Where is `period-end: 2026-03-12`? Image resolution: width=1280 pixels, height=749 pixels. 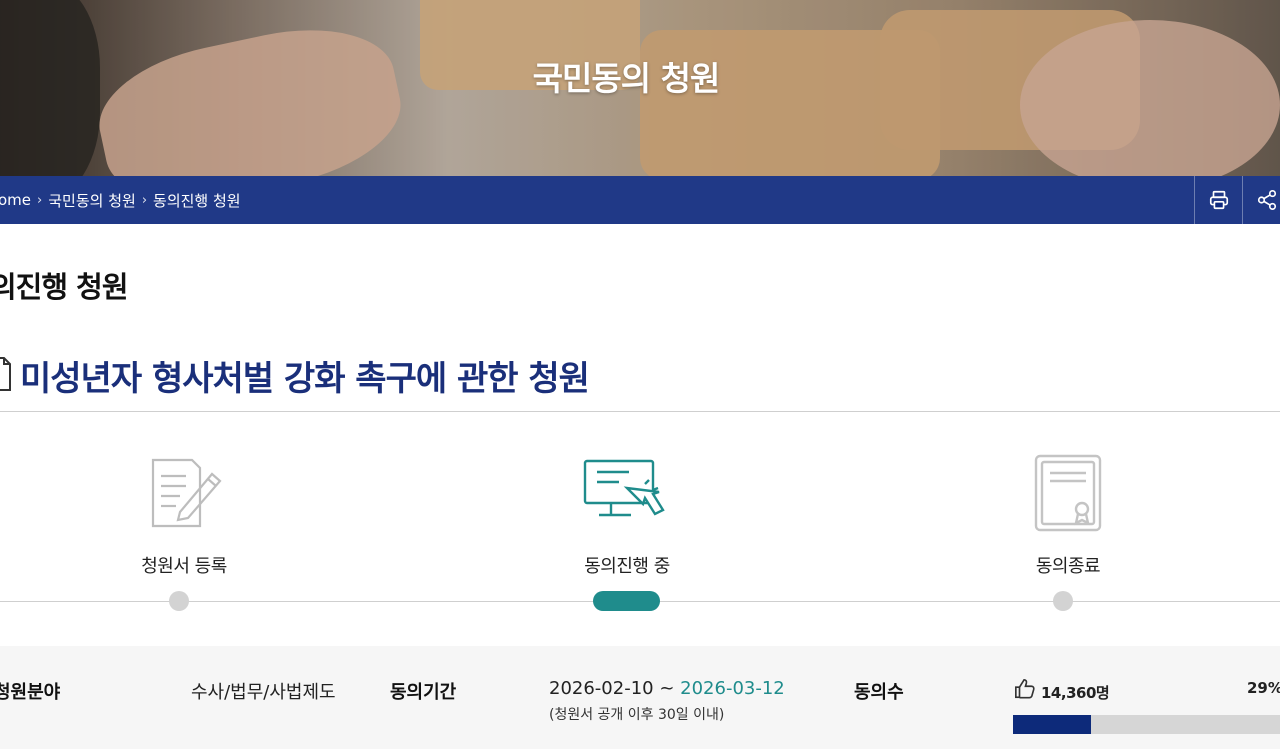 period-end: 2026-03-12 is located at coordinates (732, 688).